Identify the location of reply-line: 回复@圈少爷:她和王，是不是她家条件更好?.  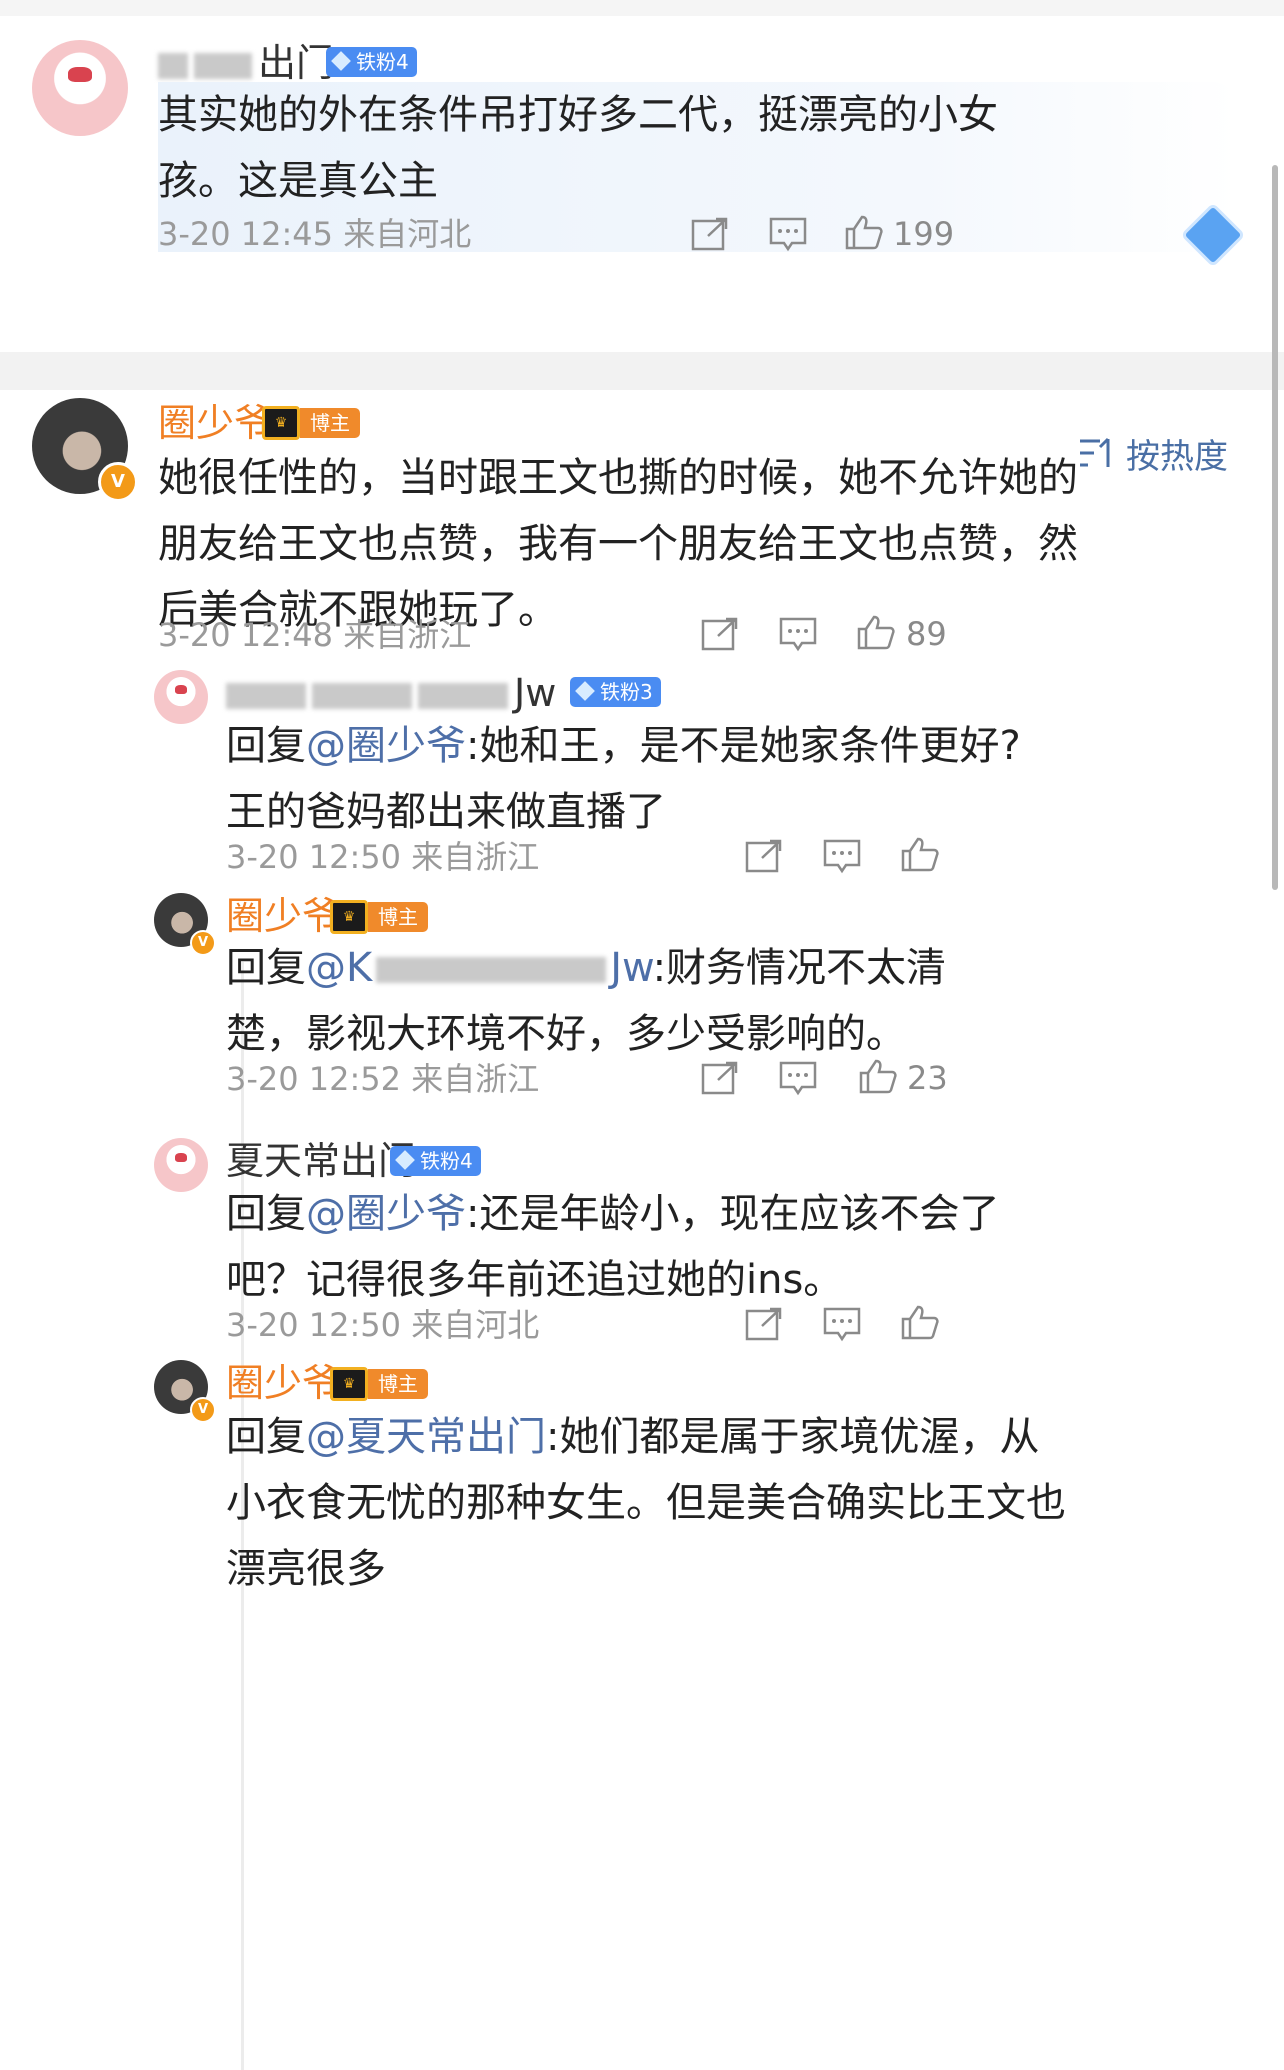
(623, 746).